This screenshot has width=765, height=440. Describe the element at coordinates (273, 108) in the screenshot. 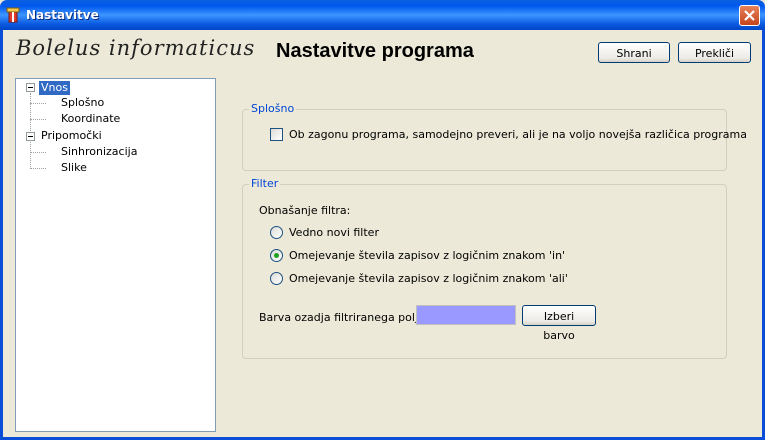

I see `general-group-legend: Splošno` at that location.